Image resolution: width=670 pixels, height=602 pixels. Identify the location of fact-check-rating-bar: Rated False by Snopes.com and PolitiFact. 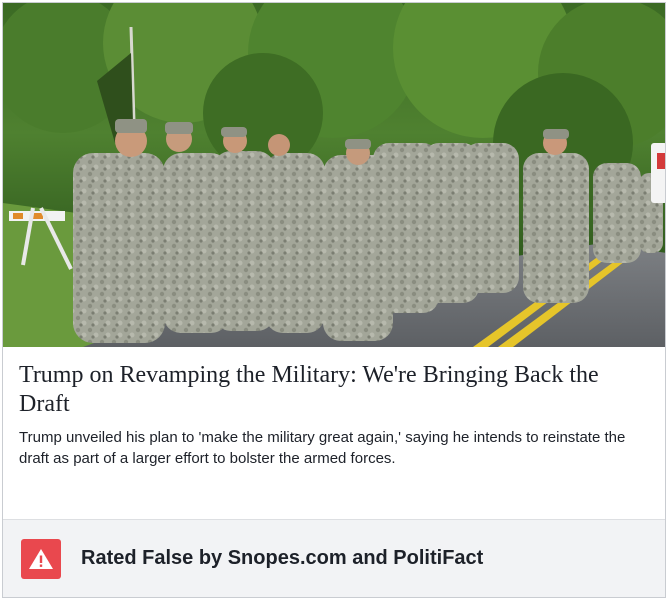
(334, 558).